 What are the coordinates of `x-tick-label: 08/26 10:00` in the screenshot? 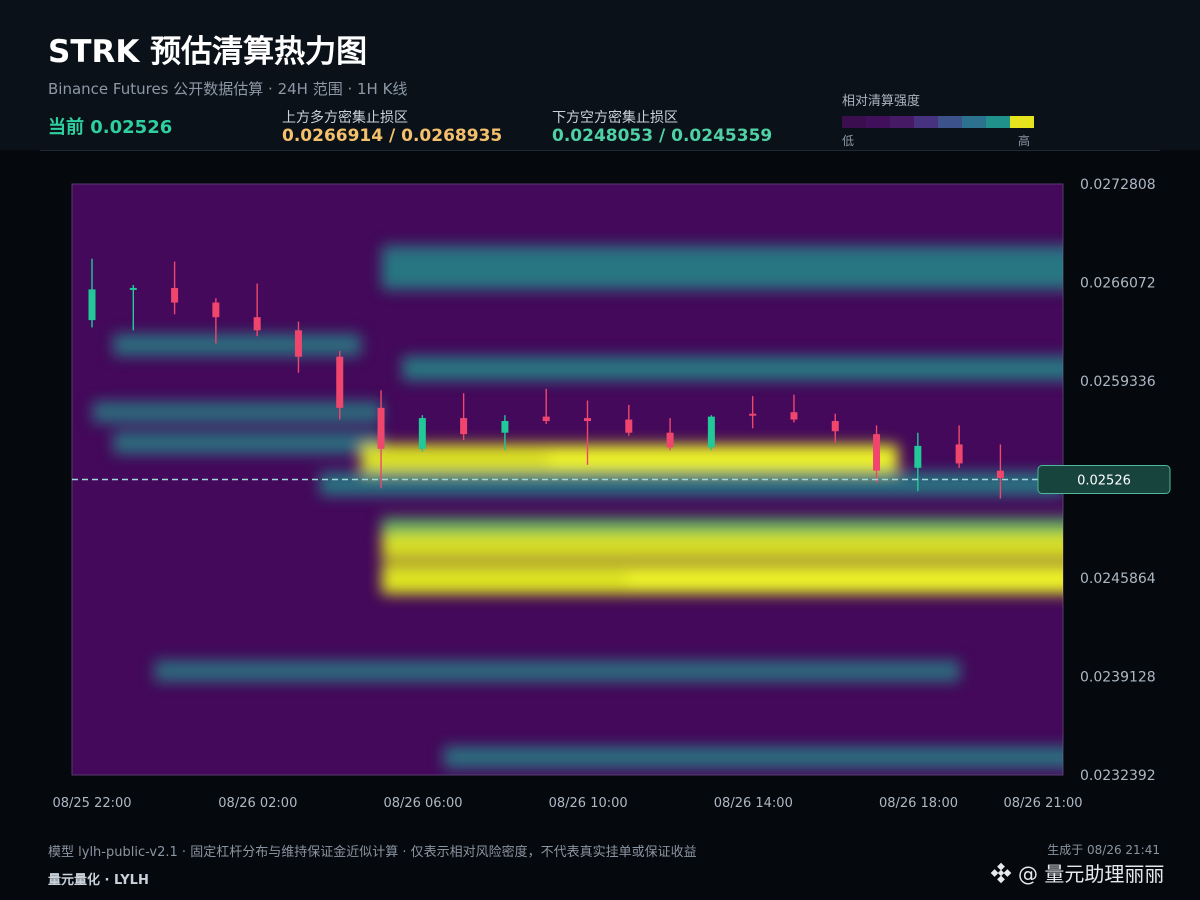 It's located at (588, 803).